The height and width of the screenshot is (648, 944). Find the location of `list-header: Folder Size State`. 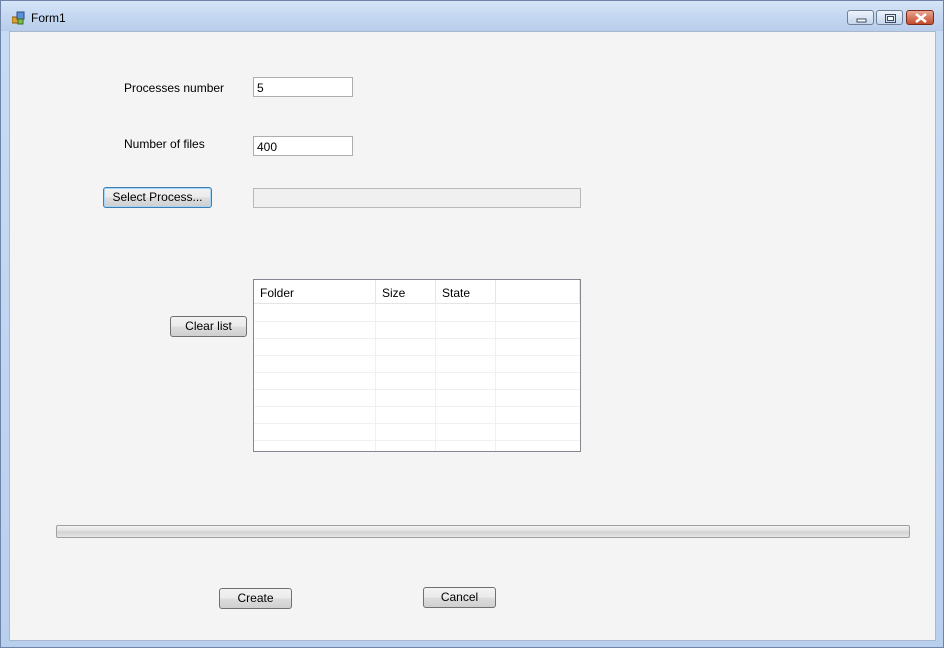

list-header: Folder Size State is located at coordinates (417, 292).